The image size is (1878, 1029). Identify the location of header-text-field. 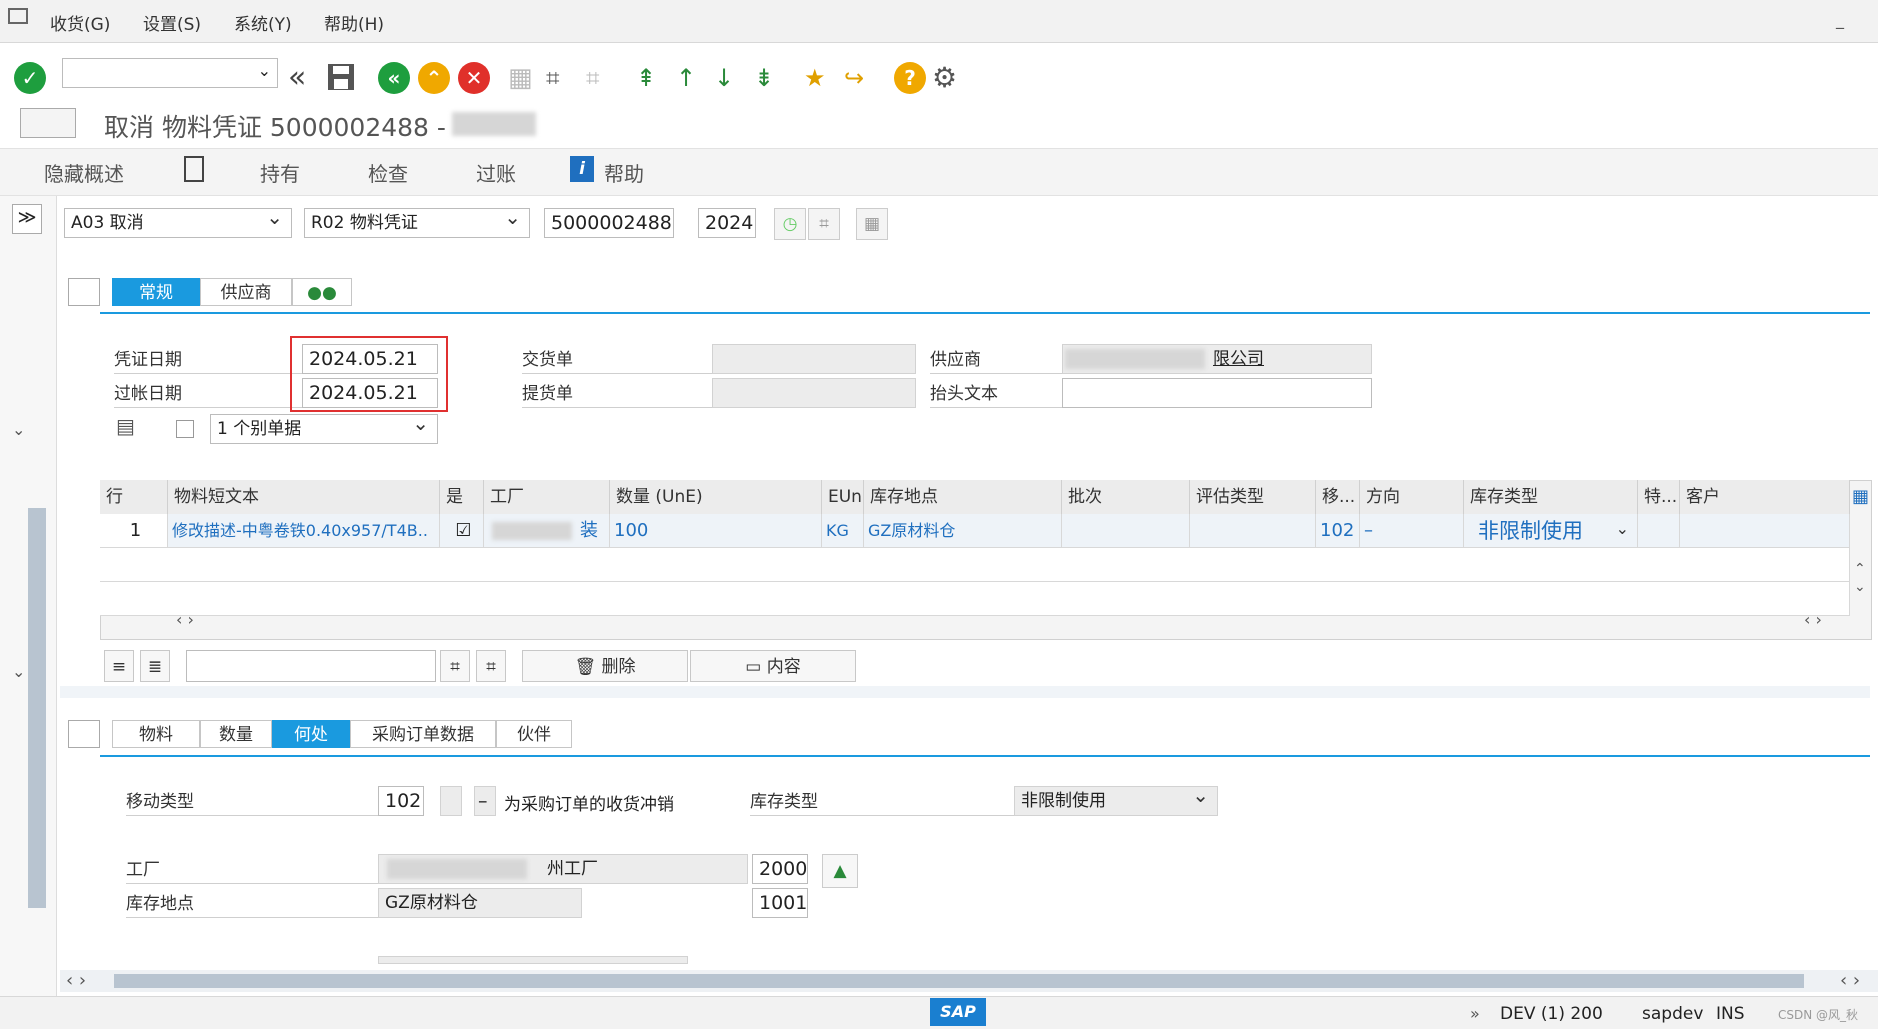
(1217, 393).